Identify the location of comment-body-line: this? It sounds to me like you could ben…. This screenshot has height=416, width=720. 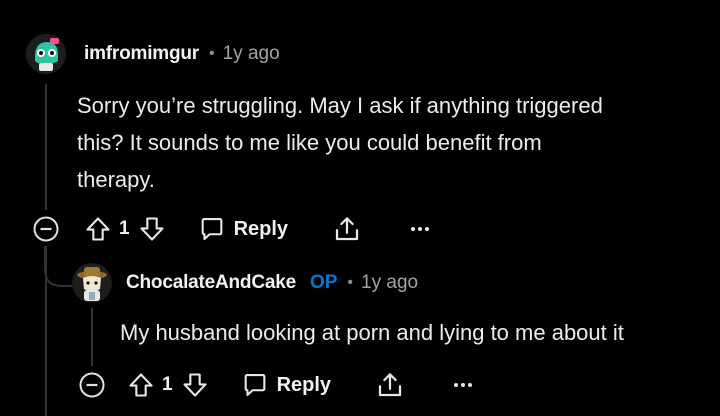
(309, 142).